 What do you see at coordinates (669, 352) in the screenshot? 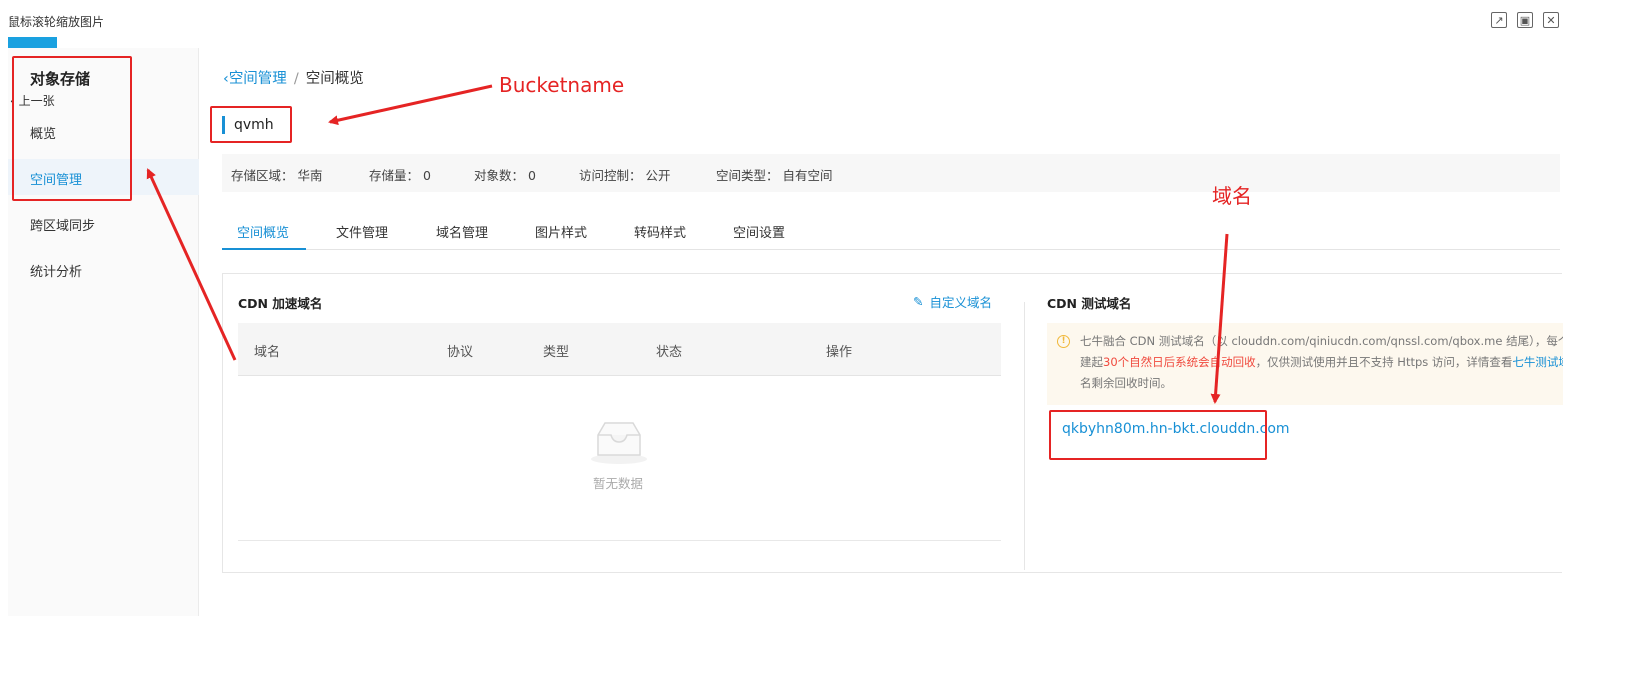
I see `column-status: 状态` at bounding box center [669, 352].